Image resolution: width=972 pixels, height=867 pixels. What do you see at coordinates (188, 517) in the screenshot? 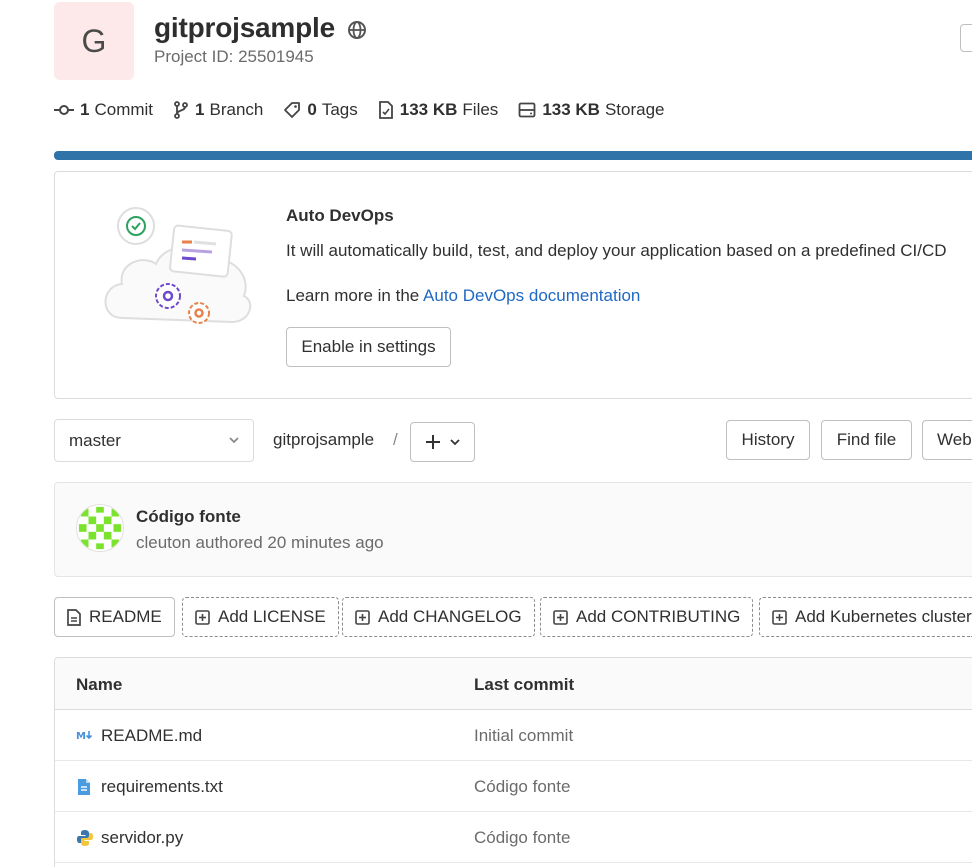
I see `commit-title: Código fonte` at bounding box center [188, 517].